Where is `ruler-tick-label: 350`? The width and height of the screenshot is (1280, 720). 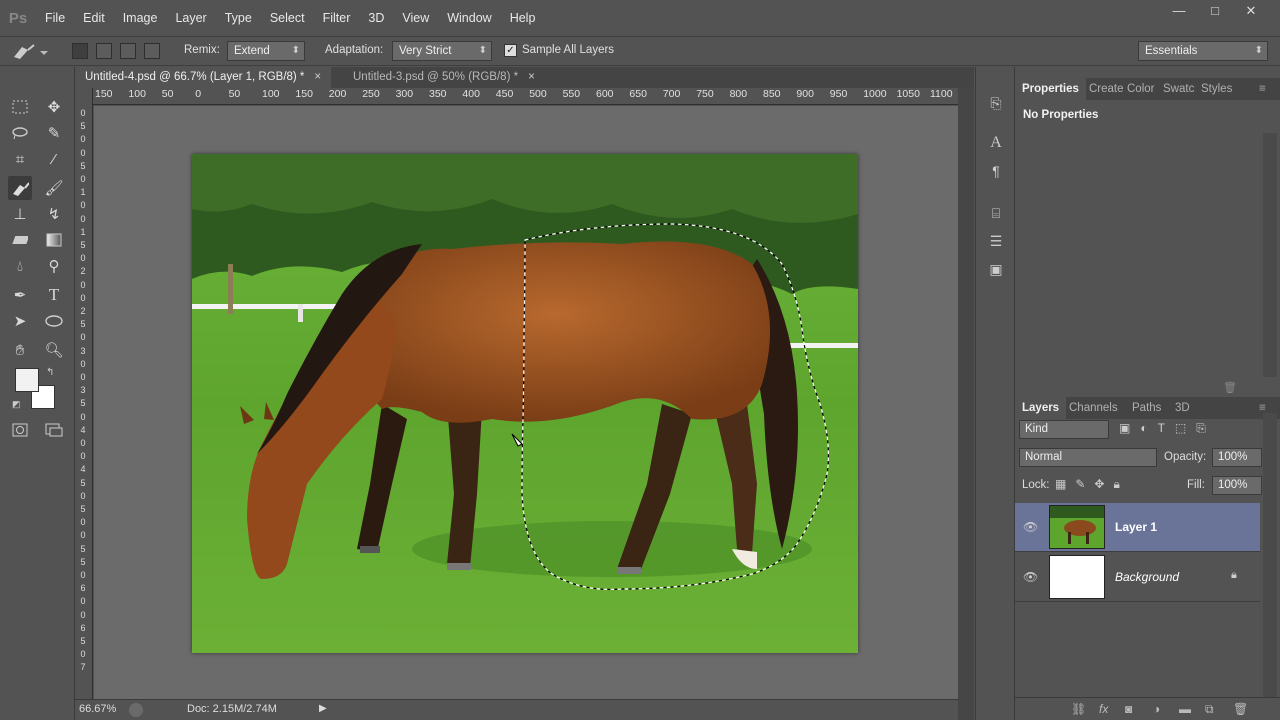
ruler-tick-label: 350 is located at coordinates (438, 94).